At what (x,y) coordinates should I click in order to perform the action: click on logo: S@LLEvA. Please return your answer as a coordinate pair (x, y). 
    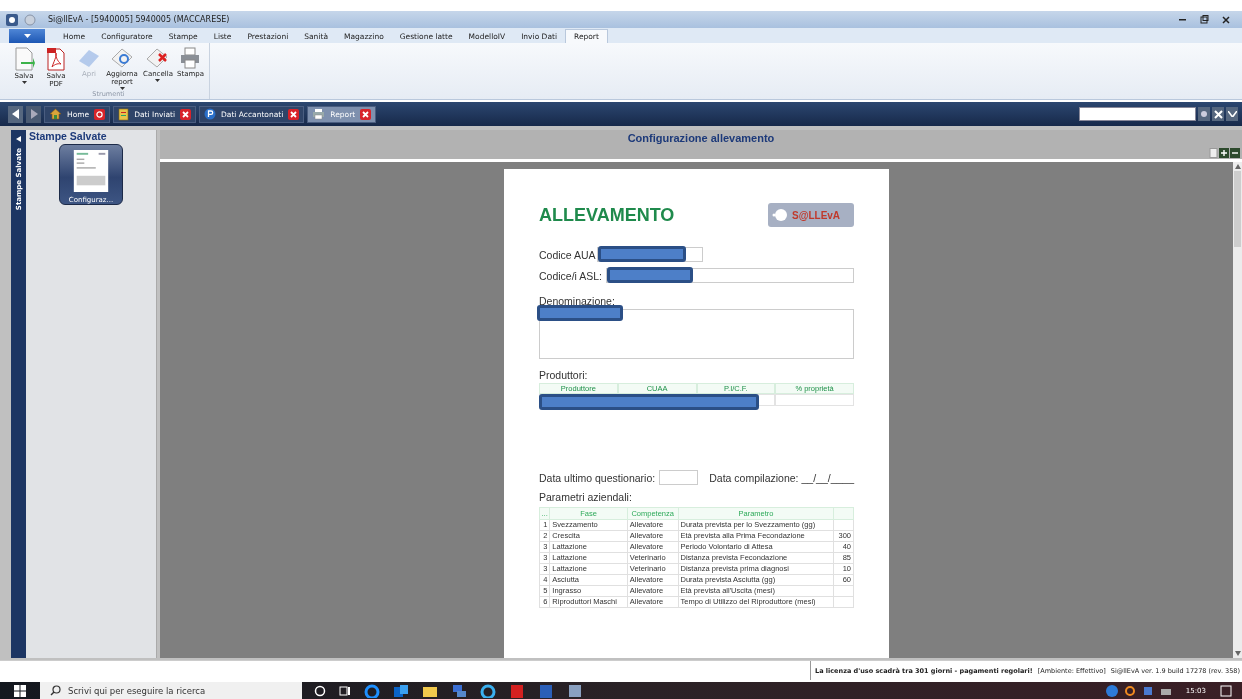
    Looking at the image, I should click on (811, 215).